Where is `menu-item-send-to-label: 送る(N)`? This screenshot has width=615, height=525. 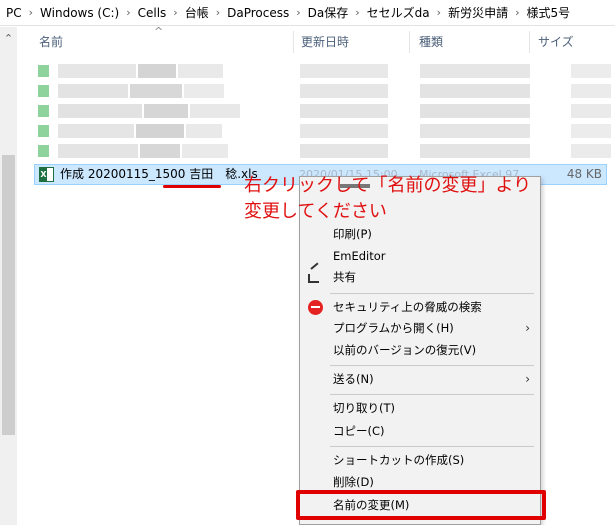 menu-item-send-to-label: 送る(N) is located at coordinates (353, 379).